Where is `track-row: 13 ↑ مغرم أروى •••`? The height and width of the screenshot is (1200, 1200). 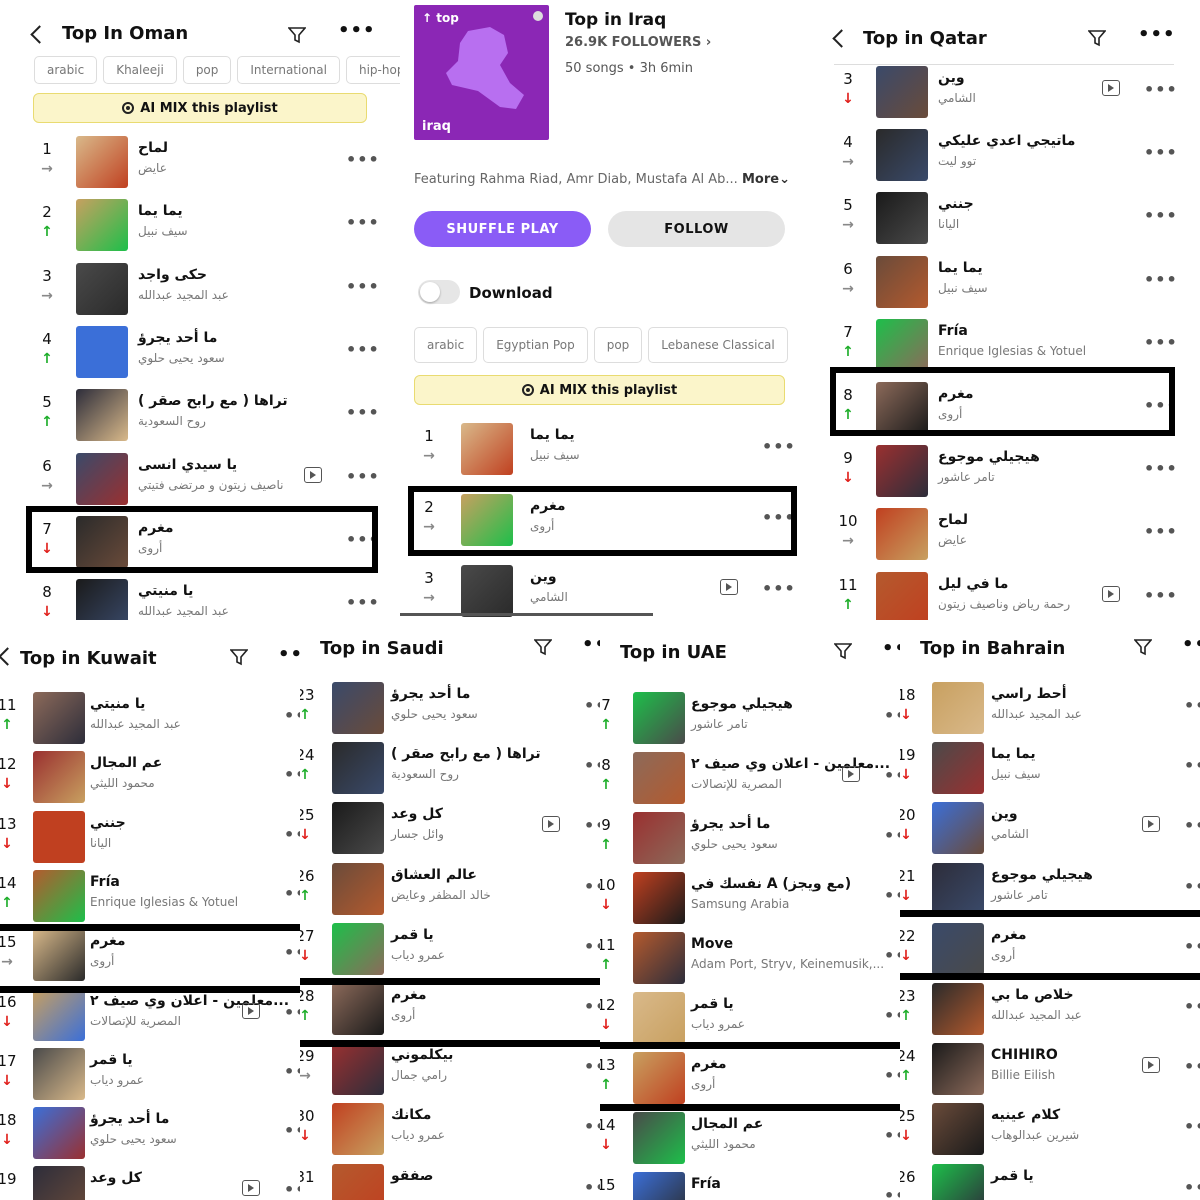
track-row: 13 ↑ مغرم أروى ••• is located at coordinates (750, 1078).